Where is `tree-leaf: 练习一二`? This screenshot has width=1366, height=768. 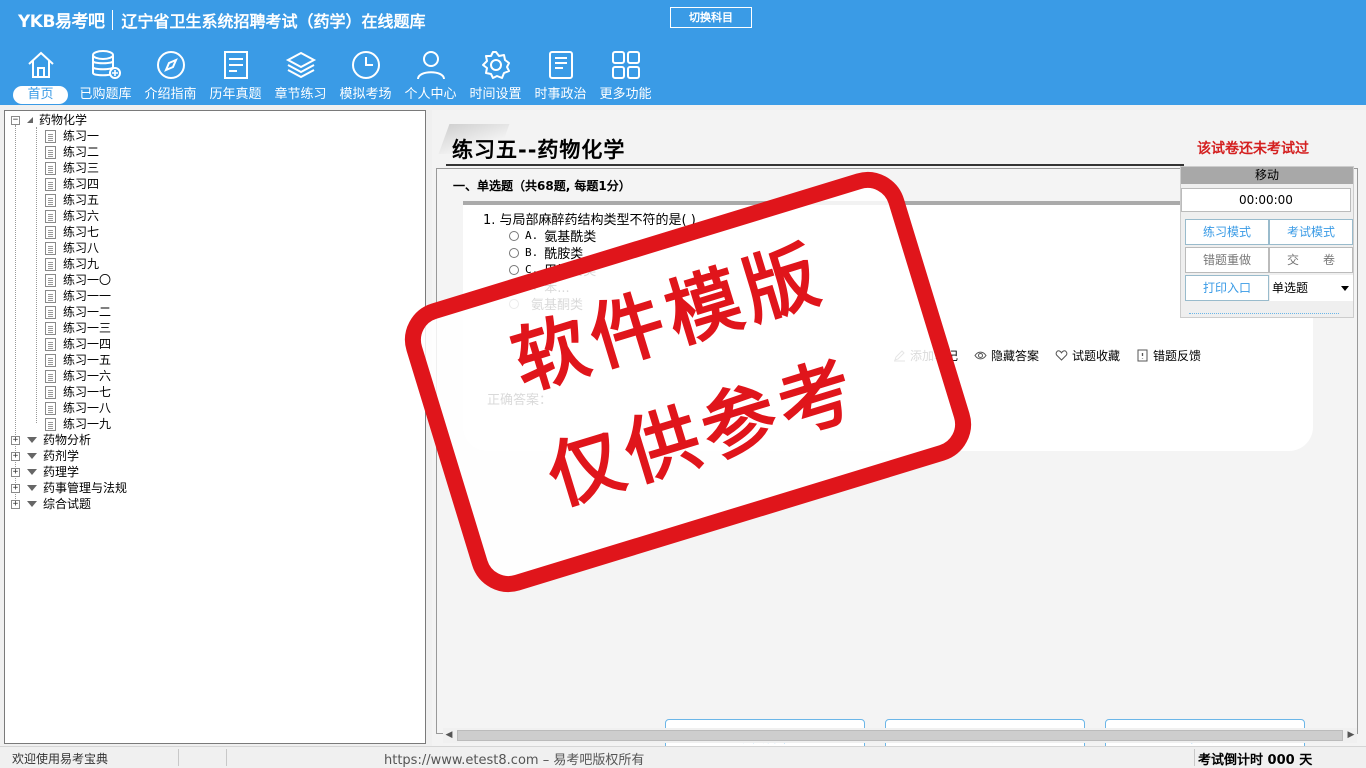 tree-leaf: 练习一二 is located at coordinates (78, 312).